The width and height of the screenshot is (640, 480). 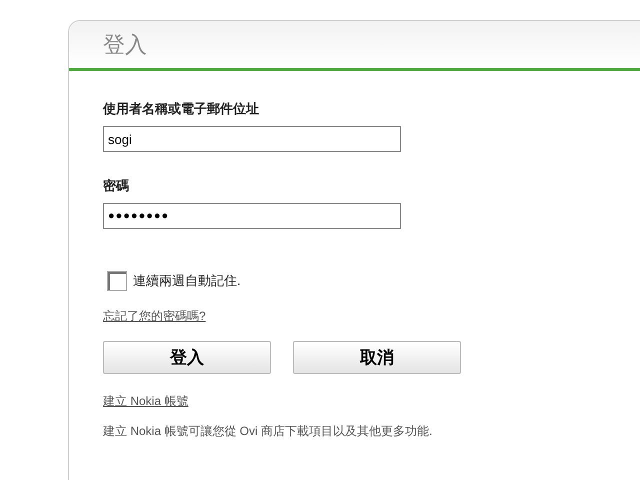 I want to click on field-label: 密碼, so click(x=116, y=186).